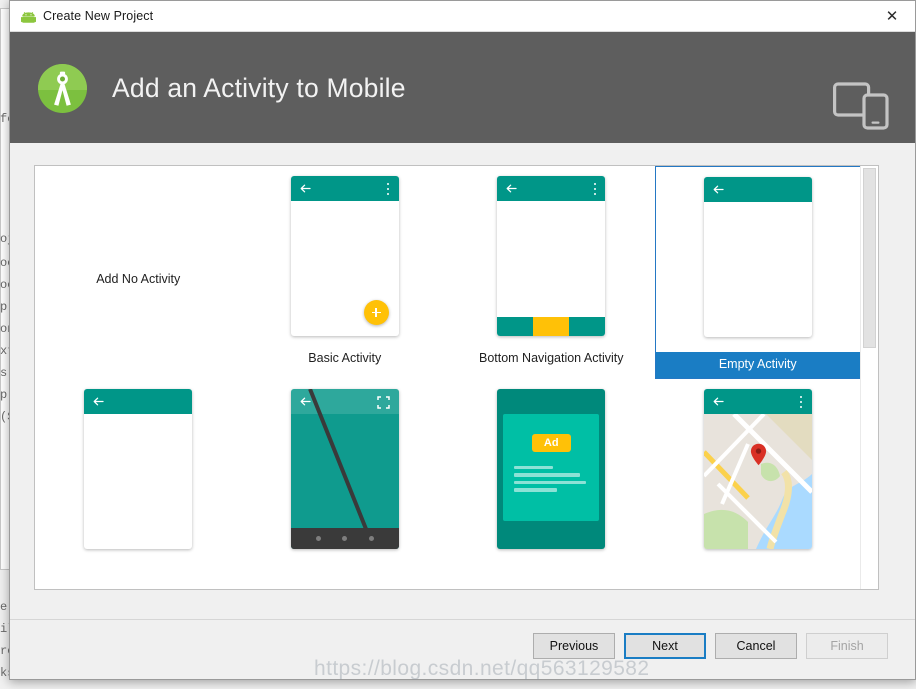 This screenshot has height=689, width=916. I want to click on template-label: Basic Activity, so click(345, 358).